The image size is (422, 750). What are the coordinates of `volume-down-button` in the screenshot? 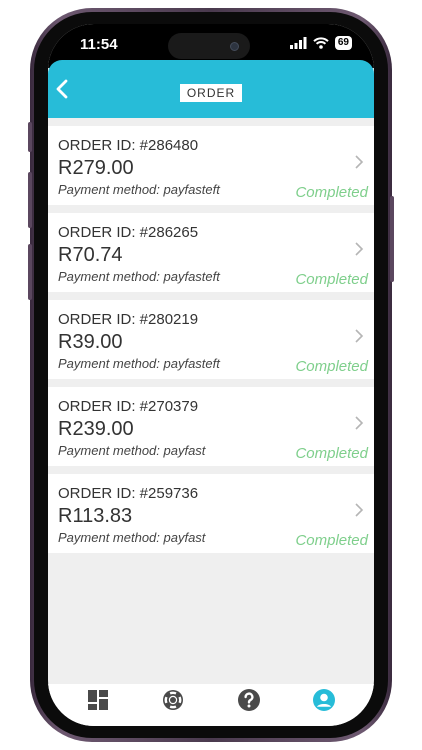 It's located at (30, 272).